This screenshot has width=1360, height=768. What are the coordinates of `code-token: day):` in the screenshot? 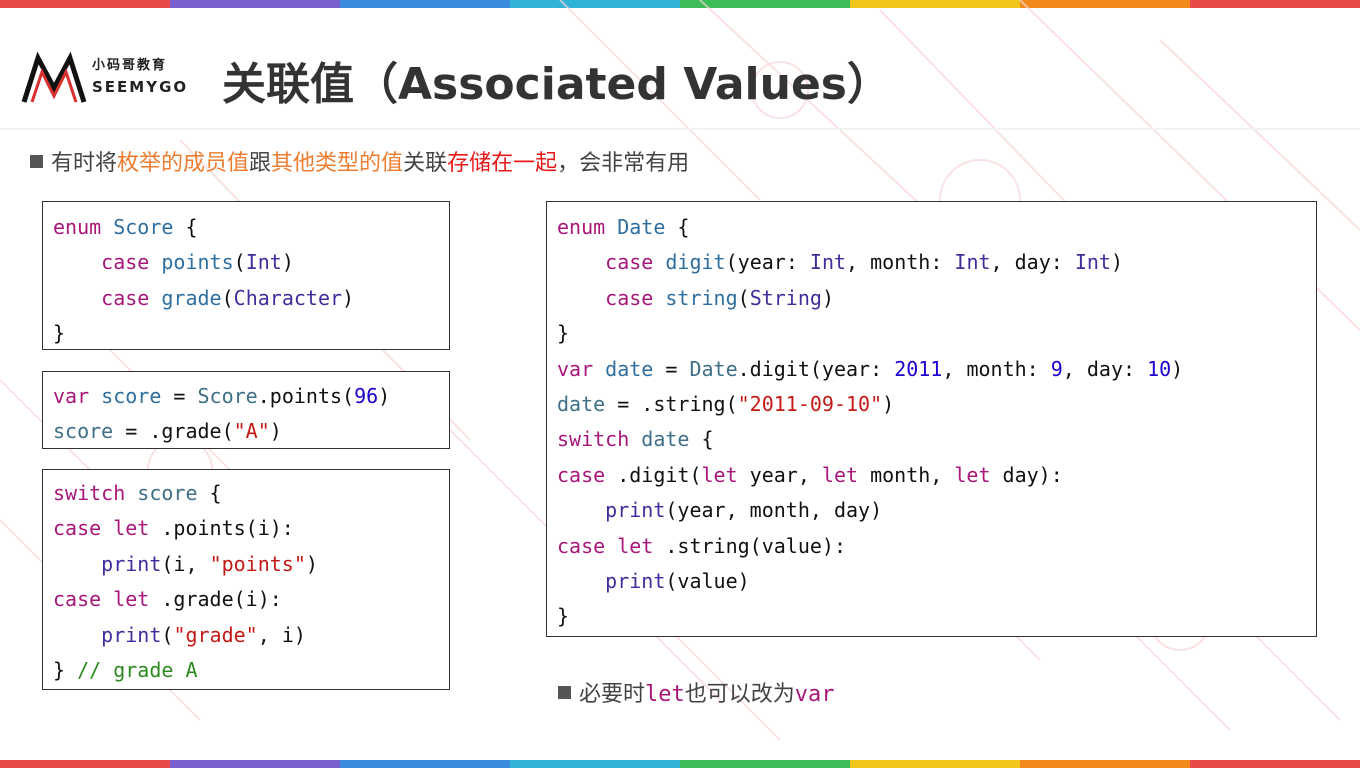 It's located at (1026, 474).